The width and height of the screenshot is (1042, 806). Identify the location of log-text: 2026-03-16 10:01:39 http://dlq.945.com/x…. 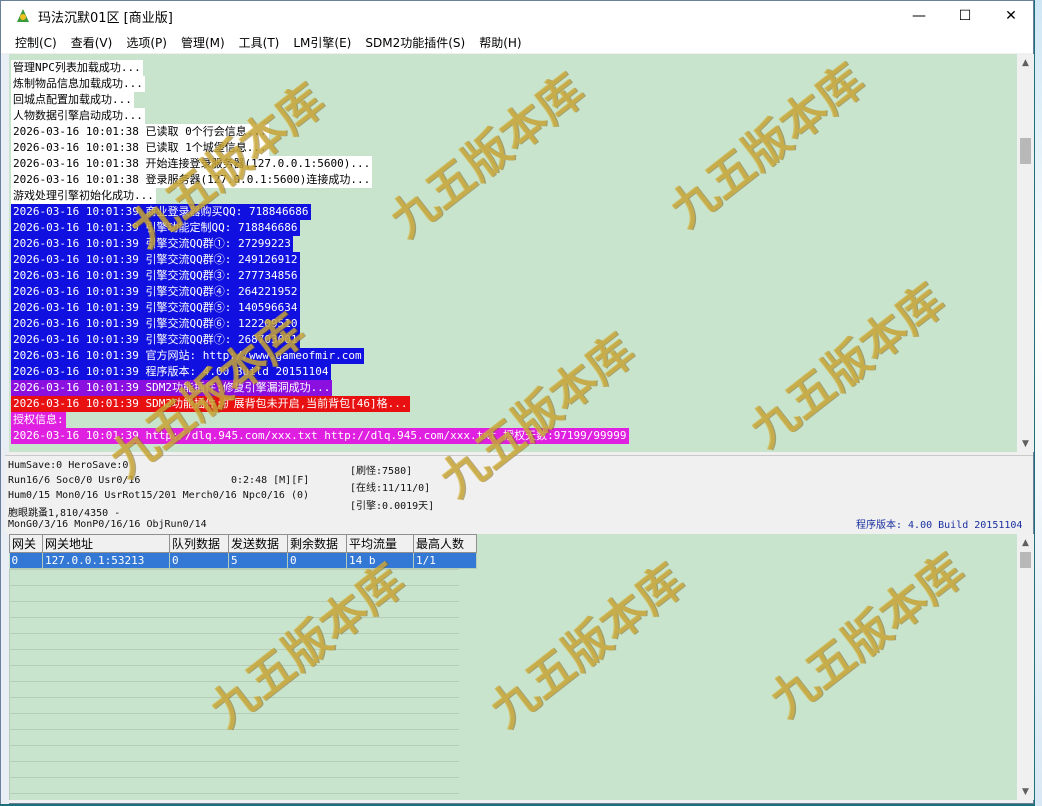
(320, 436).